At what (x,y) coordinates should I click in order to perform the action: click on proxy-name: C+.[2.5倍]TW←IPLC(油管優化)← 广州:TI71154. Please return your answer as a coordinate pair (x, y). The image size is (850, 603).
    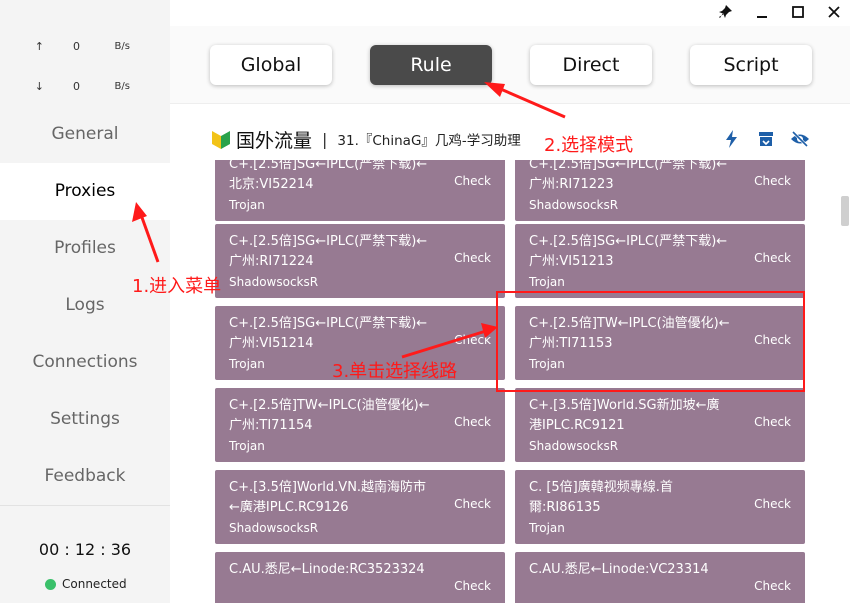
    Looking at the image, I should click on (329, 415).